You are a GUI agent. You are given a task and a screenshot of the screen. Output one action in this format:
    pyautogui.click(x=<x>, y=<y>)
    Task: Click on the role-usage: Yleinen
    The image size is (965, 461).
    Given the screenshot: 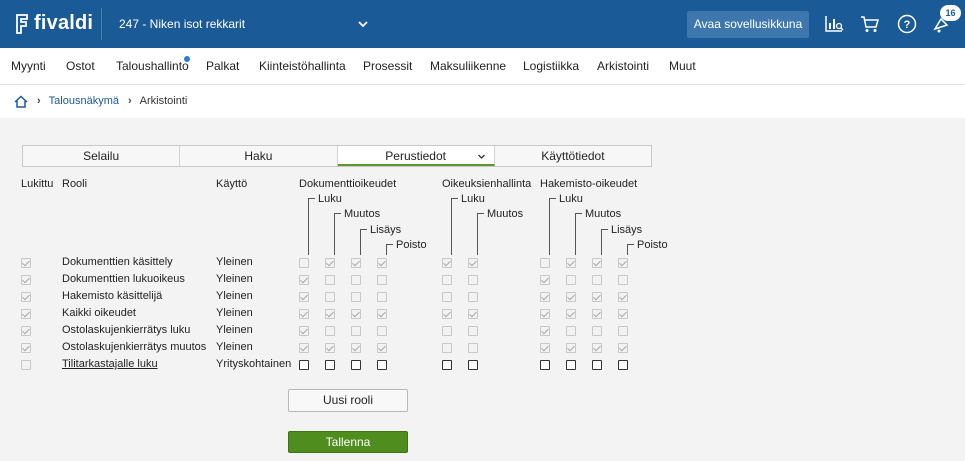 What is the action you would take?
    pyautogui.click(x=234, y=279)
    